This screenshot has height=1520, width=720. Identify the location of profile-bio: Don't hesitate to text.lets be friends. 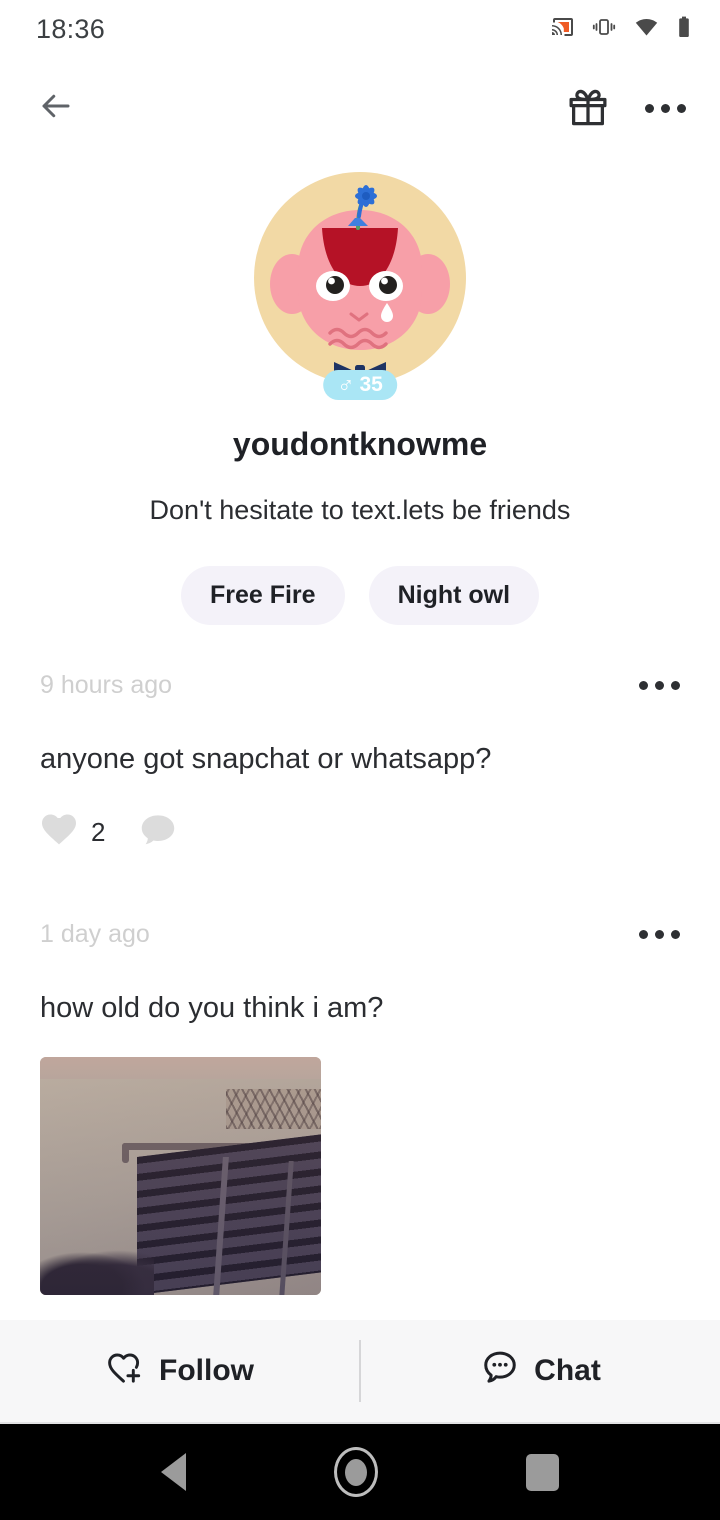
(360, 510).